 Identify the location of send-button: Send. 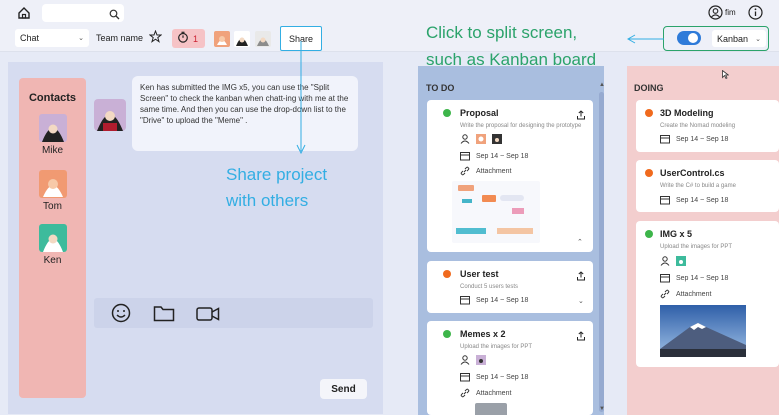
(343, 389).